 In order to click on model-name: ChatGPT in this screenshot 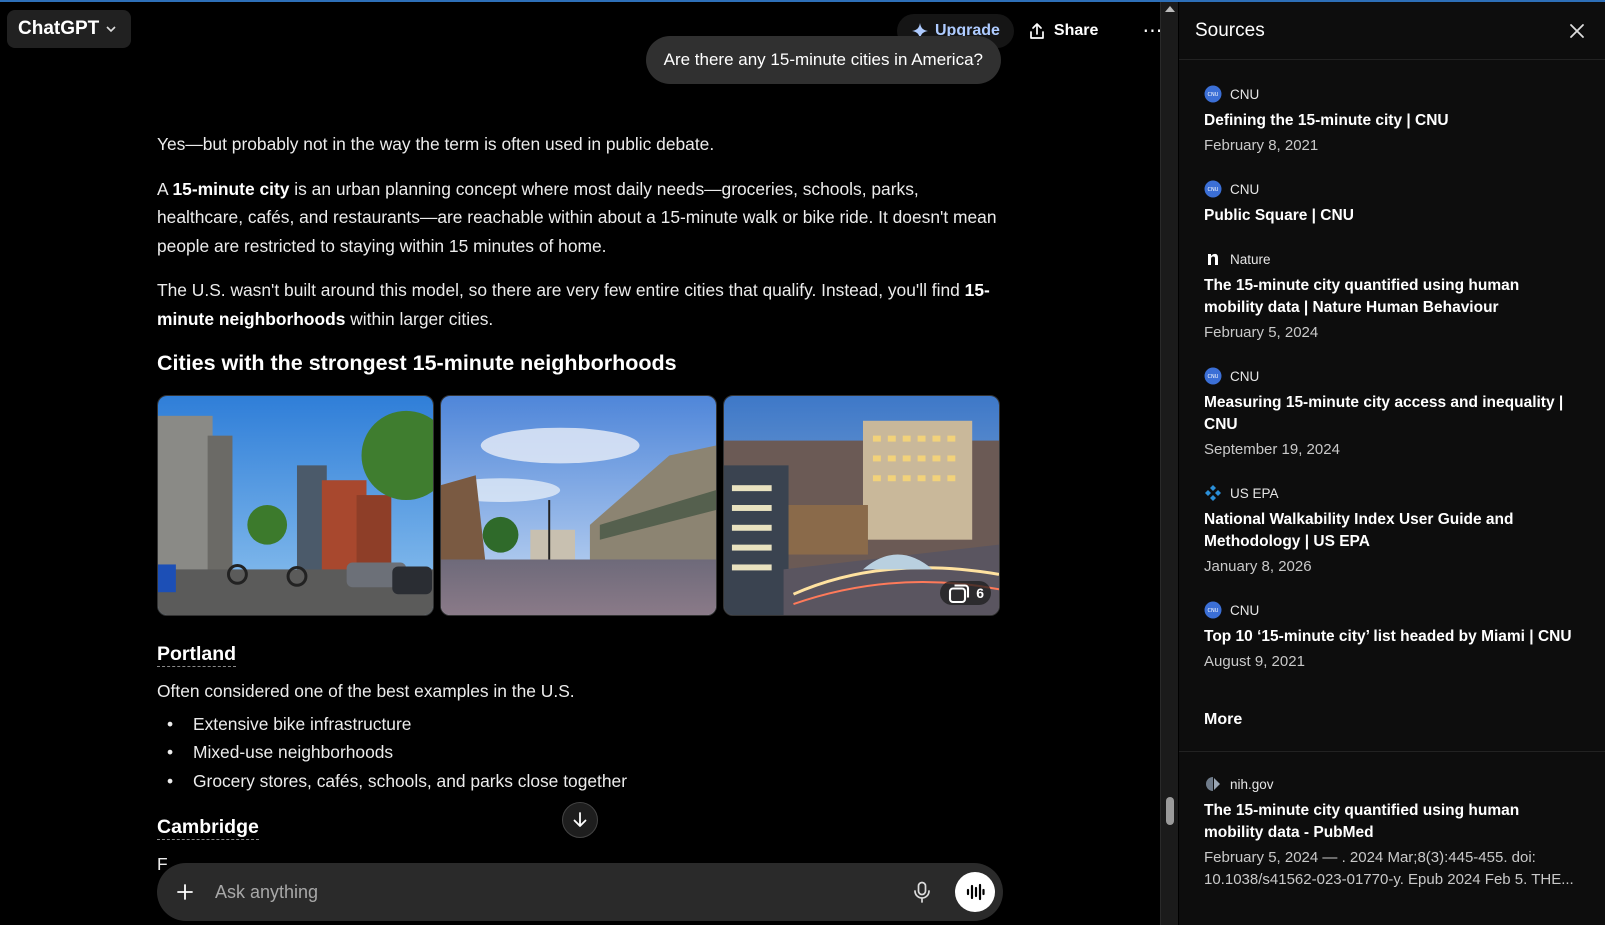, I will do `click(59, 28)`.